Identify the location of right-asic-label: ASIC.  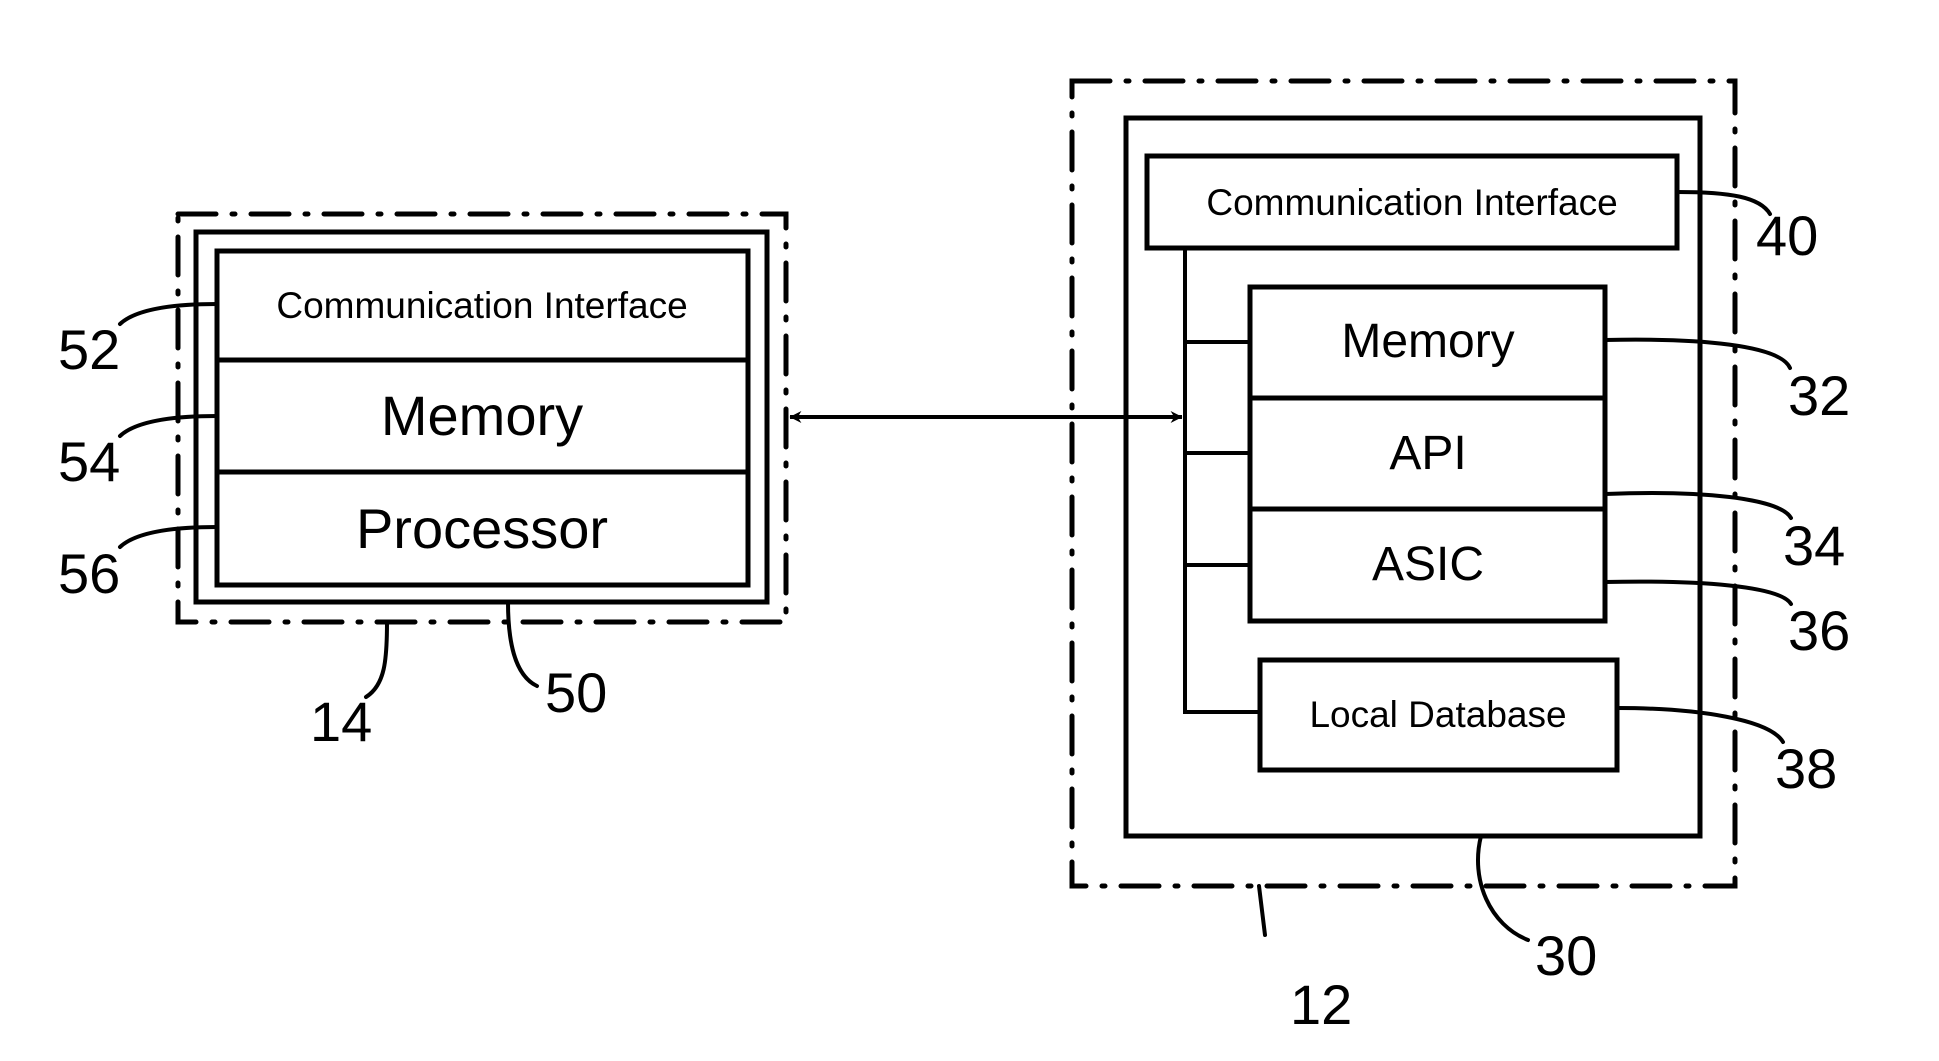
(1428, 564).